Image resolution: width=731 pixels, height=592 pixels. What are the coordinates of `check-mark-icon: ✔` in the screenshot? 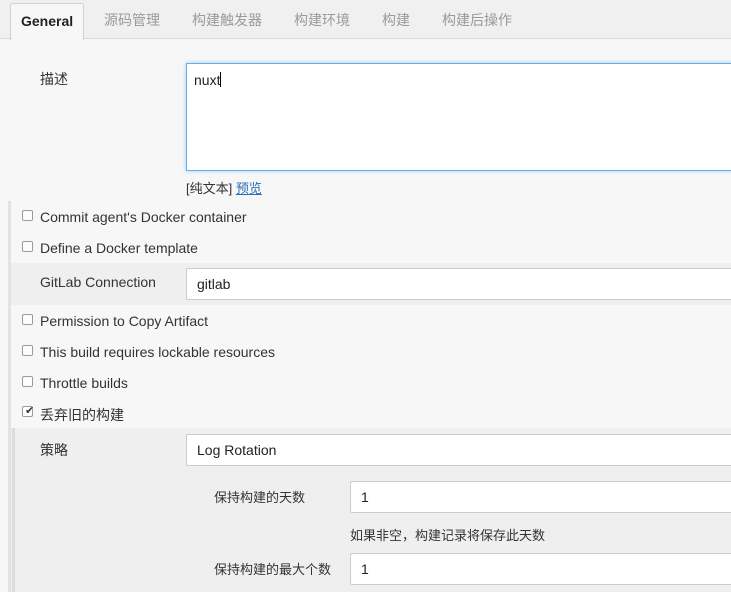 It's located at (30, 411).